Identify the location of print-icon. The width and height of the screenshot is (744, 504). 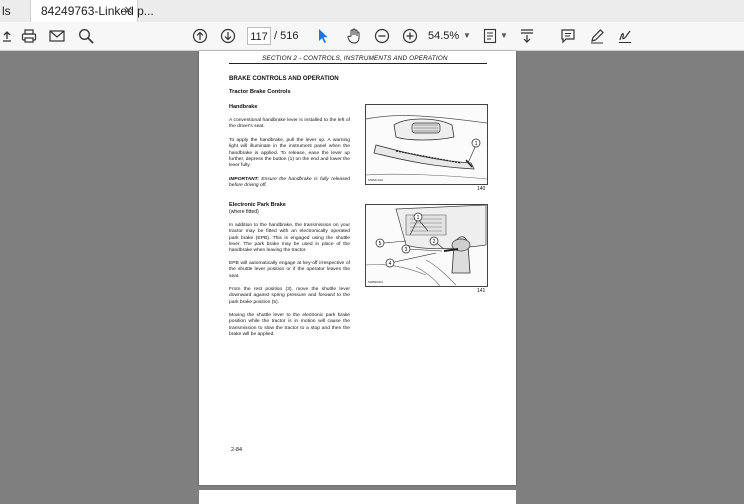
(29, 36).